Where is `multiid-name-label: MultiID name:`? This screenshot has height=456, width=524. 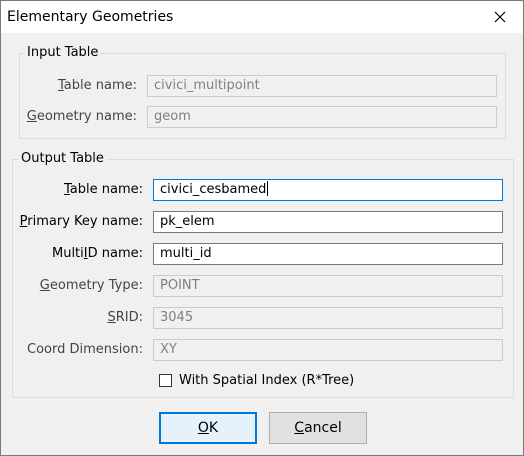 multiid-name-label: MultiID name: is located at coordinates (97, 253).